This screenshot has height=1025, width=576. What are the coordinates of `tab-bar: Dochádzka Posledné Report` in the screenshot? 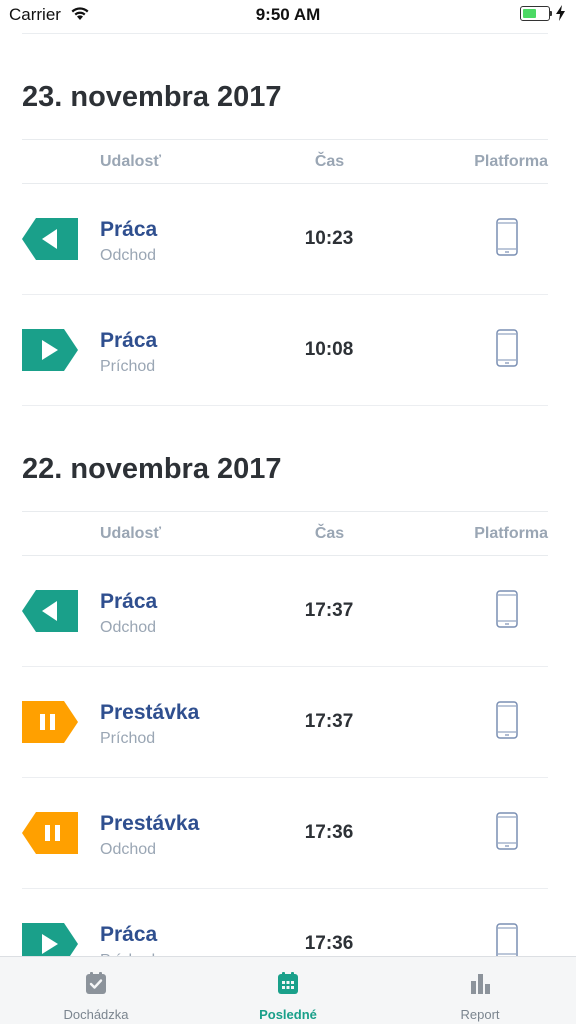 It's located at (288, 990).